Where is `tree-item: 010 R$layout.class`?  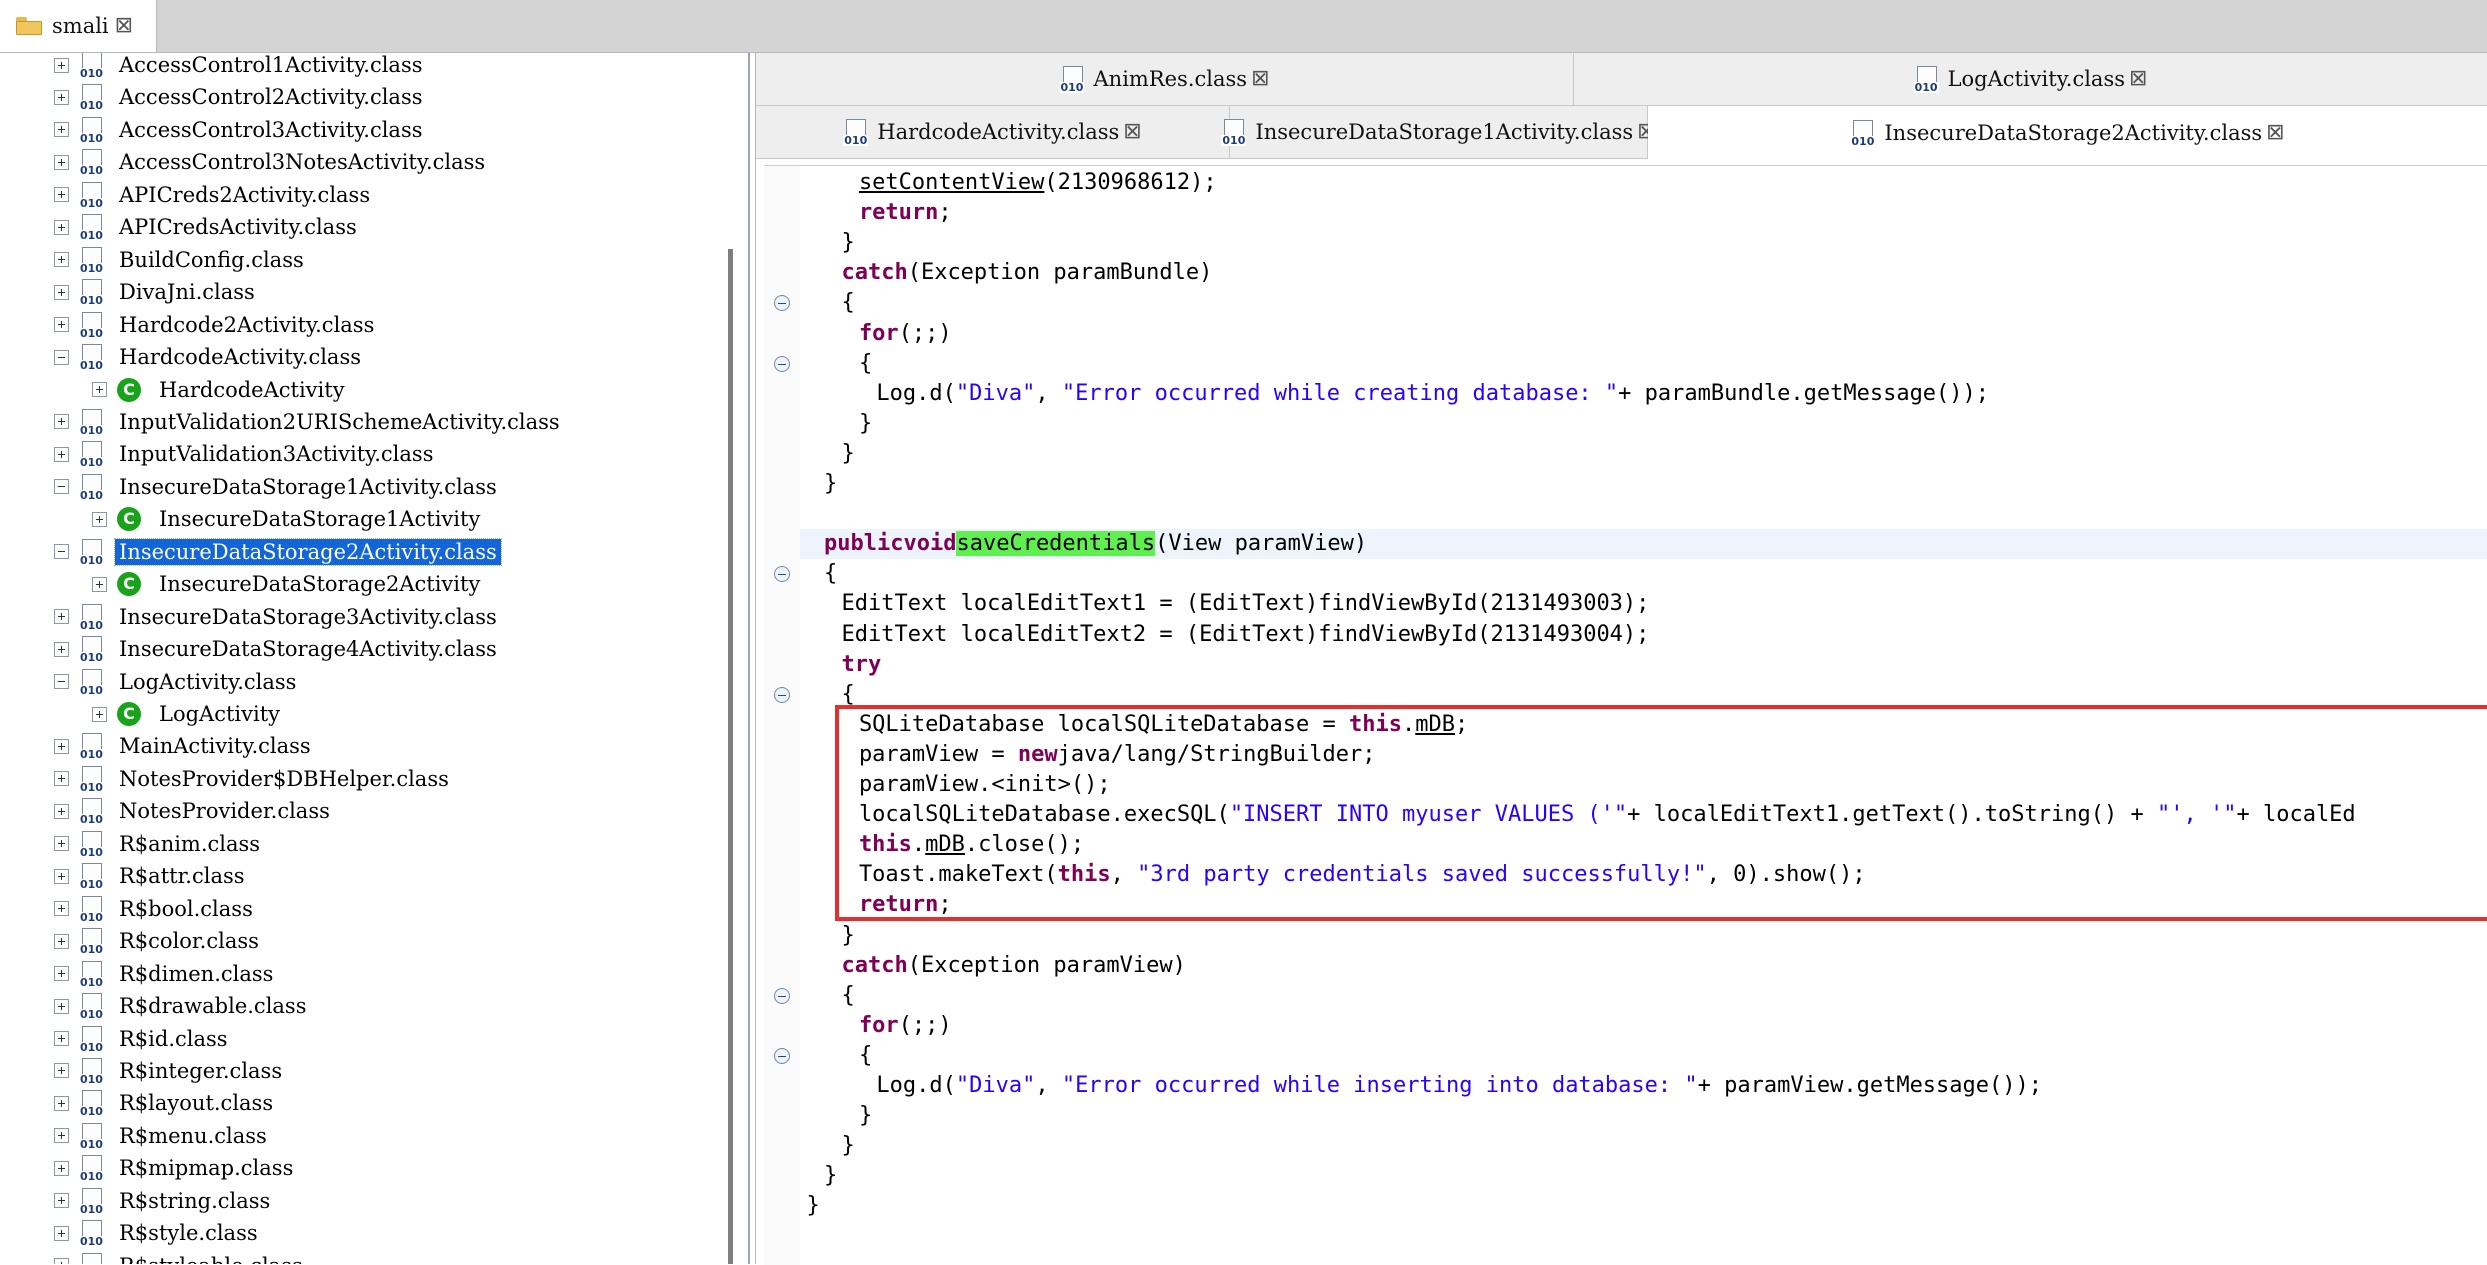 tree-item: 010 R$layout.class is located at coordinates (165, 1103).